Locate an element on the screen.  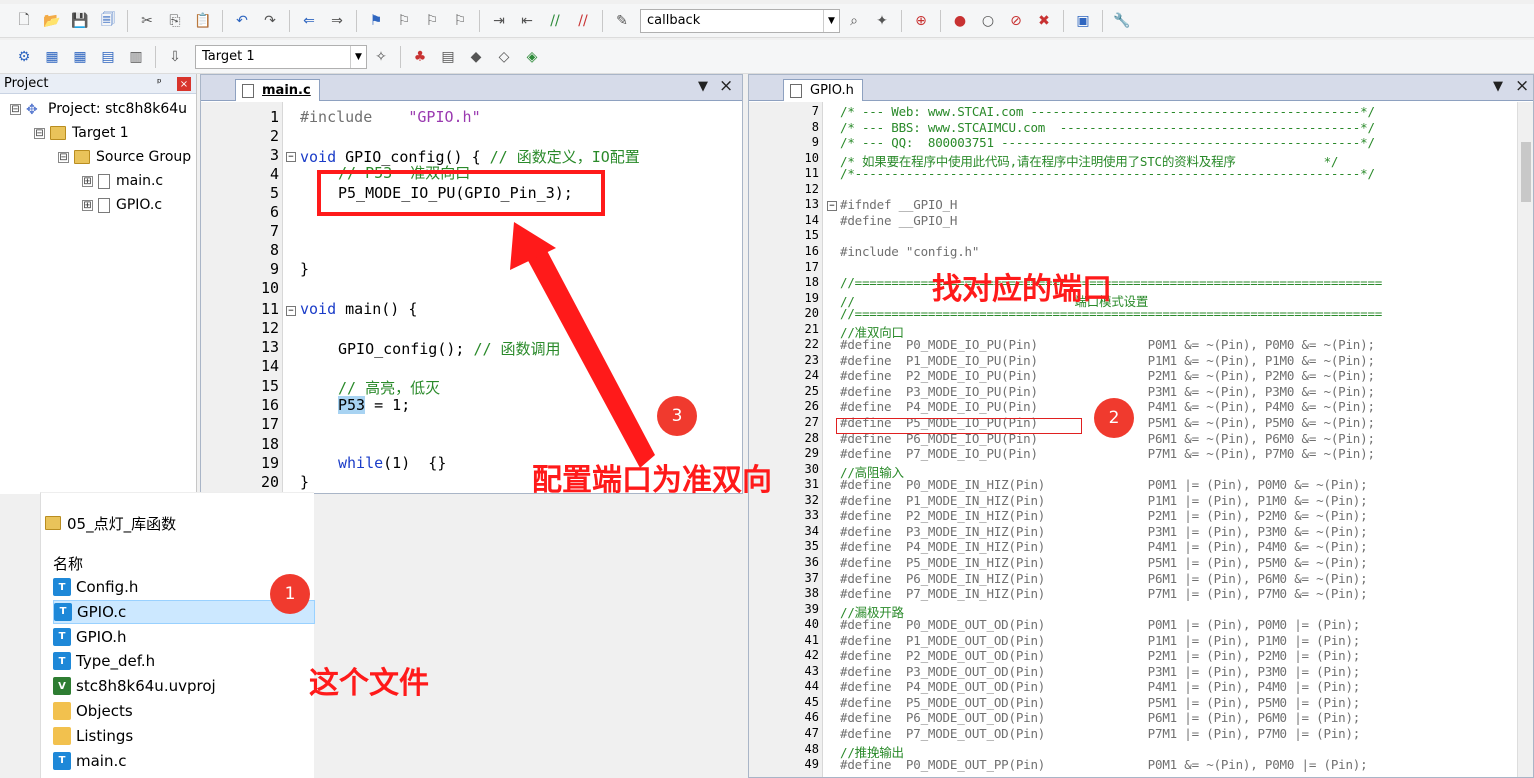
breakpoint-disable-icon: ○ is located at coordinates (988, 21).